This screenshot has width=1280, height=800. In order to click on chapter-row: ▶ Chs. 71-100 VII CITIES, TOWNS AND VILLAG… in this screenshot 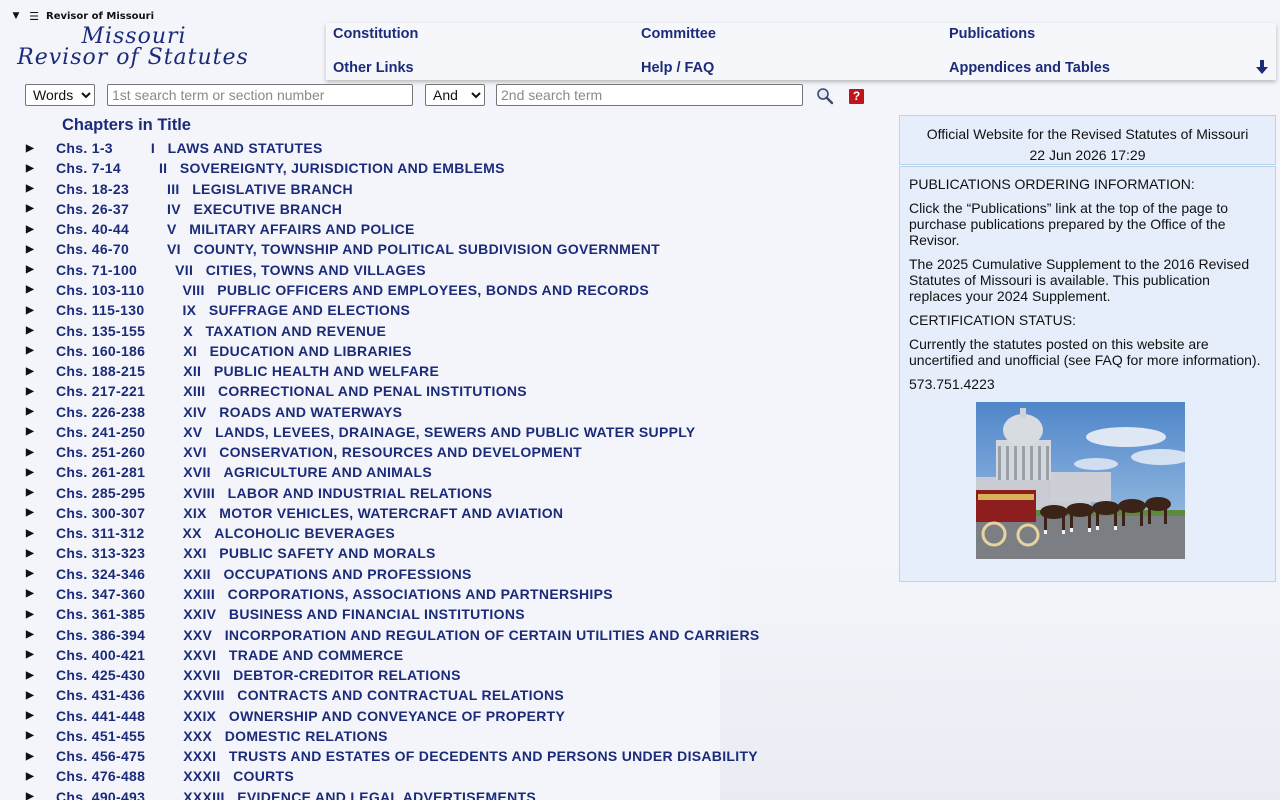, I will do `click(440, 270)`.